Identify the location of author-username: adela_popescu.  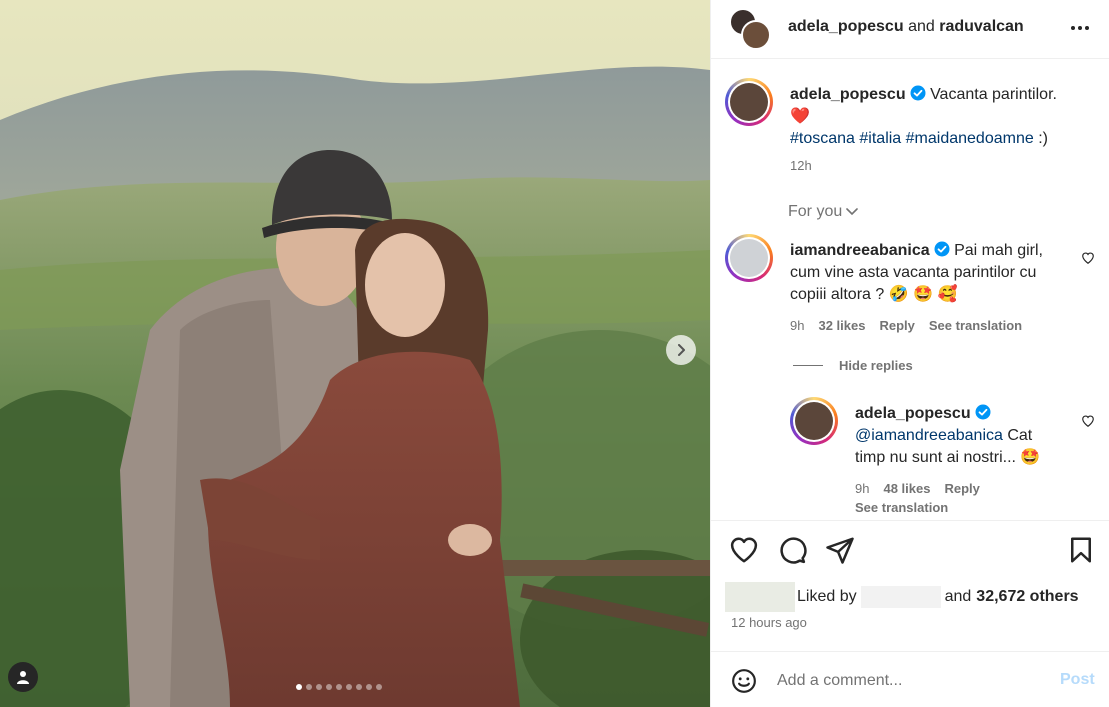
(846, 26).